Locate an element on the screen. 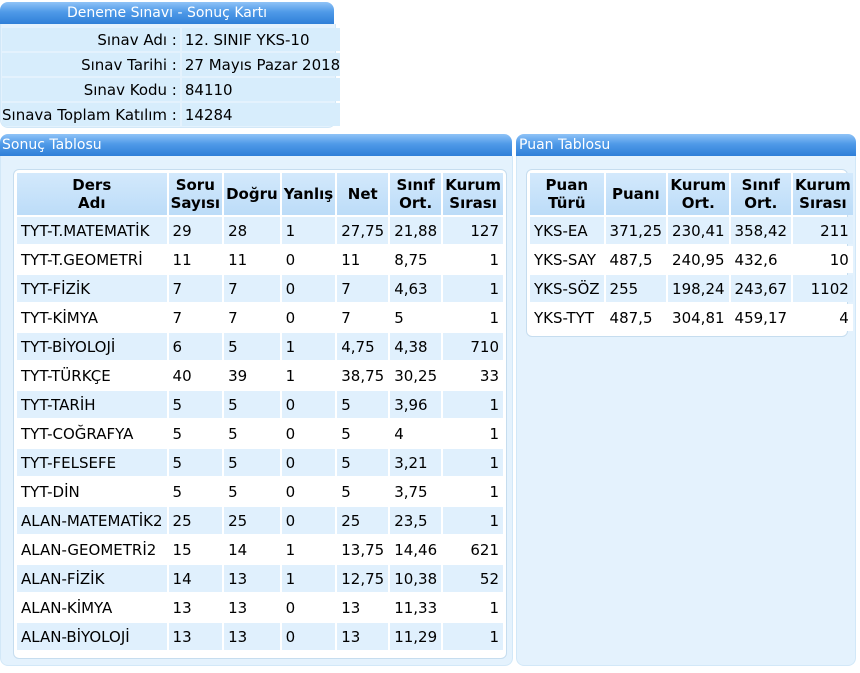 The width and height of the screenshot is (860, 673). table-row: TYT-FİZİK 7 7 0 7 4,63 1 is located at coordinates (260, 288).